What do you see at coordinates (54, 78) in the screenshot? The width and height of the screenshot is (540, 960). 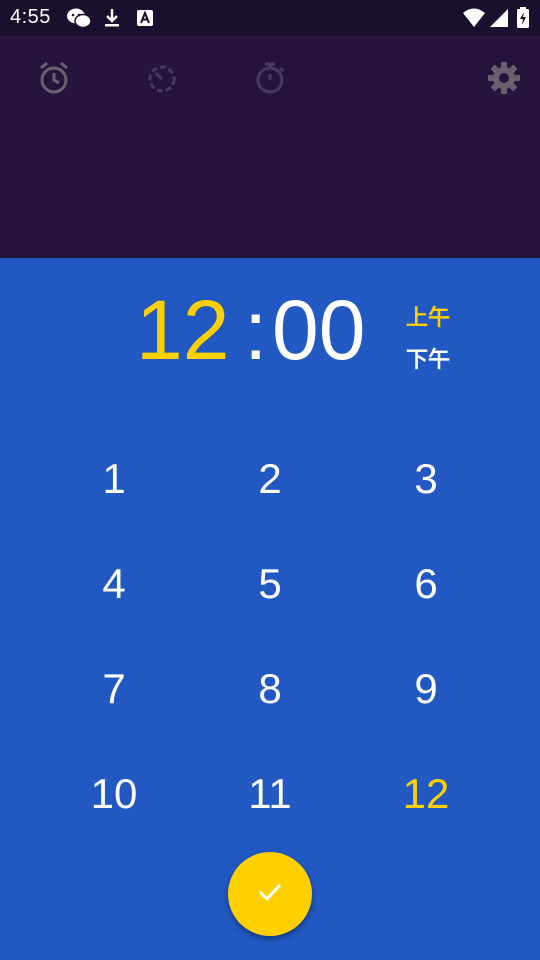 I see `alarm-icon` at bounding box center [54, 78].